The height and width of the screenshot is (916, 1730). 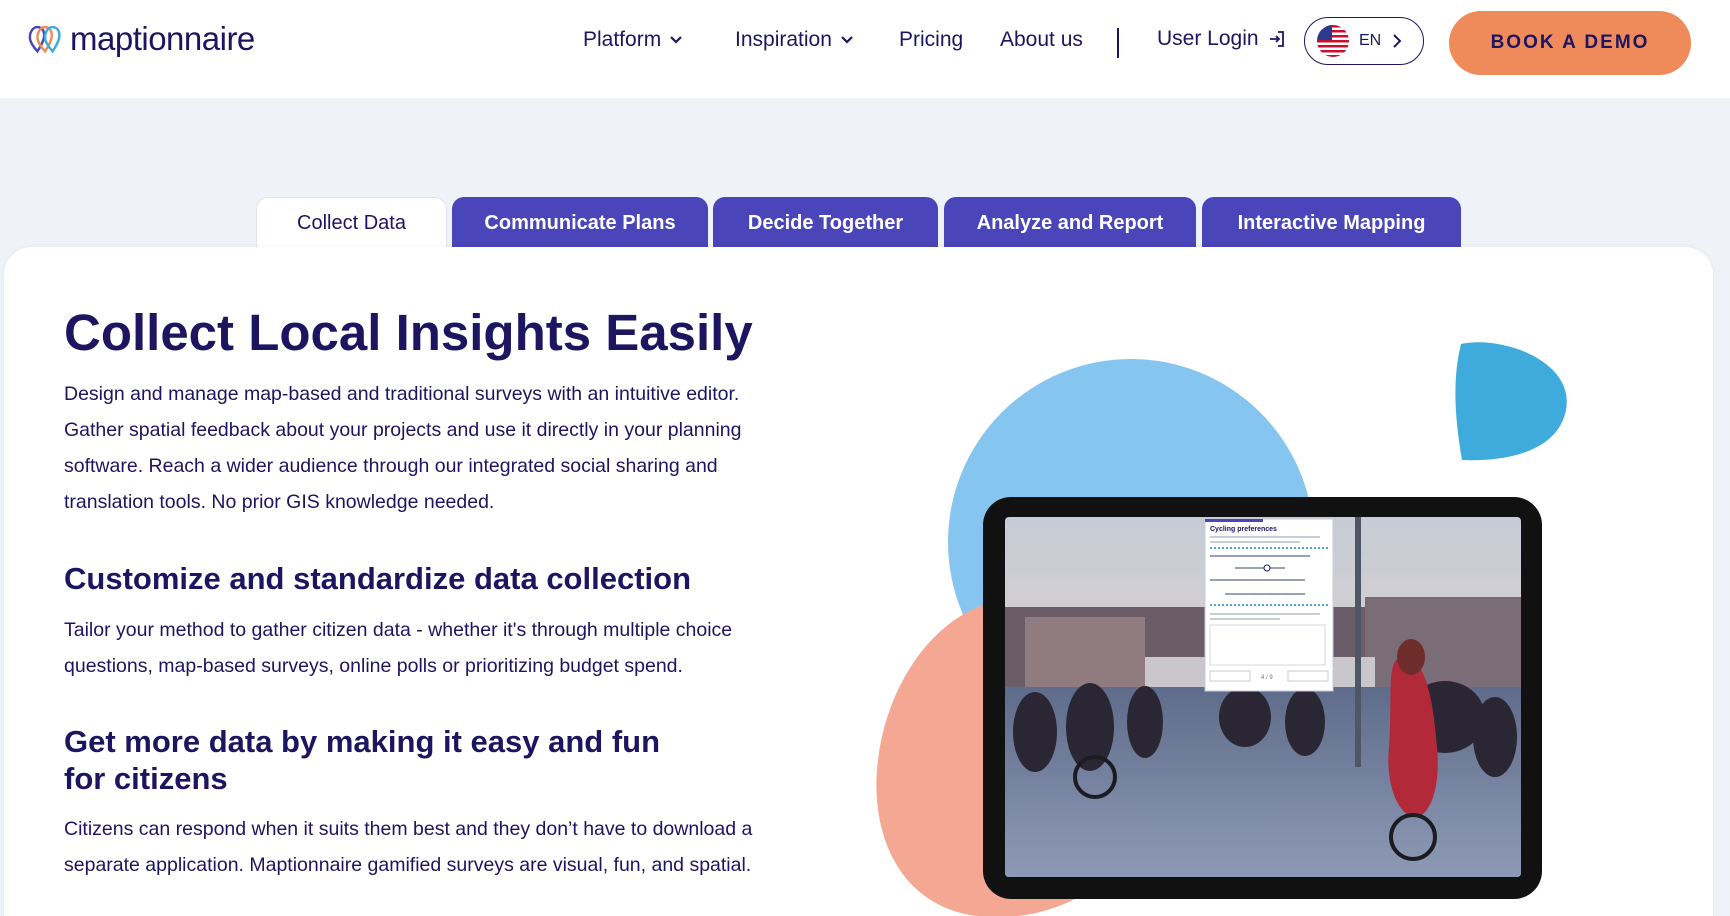 I want to click on maptionnaire-logo-icon, so click(x=44, y=39).